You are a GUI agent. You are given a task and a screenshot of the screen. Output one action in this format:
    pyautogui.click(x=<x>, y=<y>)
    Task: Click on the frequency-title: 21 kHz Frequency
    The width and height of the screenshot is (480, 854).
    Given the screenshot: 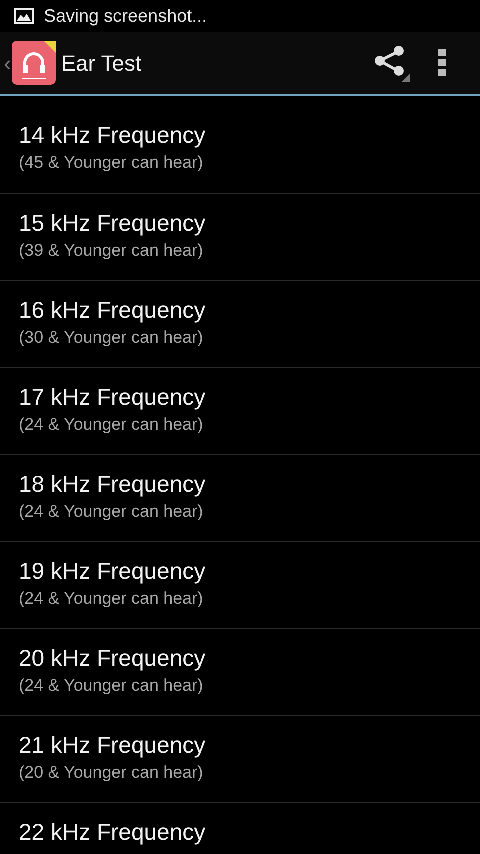 What is the action you would take?
    pyautogui.click(x=240, y=745)
    